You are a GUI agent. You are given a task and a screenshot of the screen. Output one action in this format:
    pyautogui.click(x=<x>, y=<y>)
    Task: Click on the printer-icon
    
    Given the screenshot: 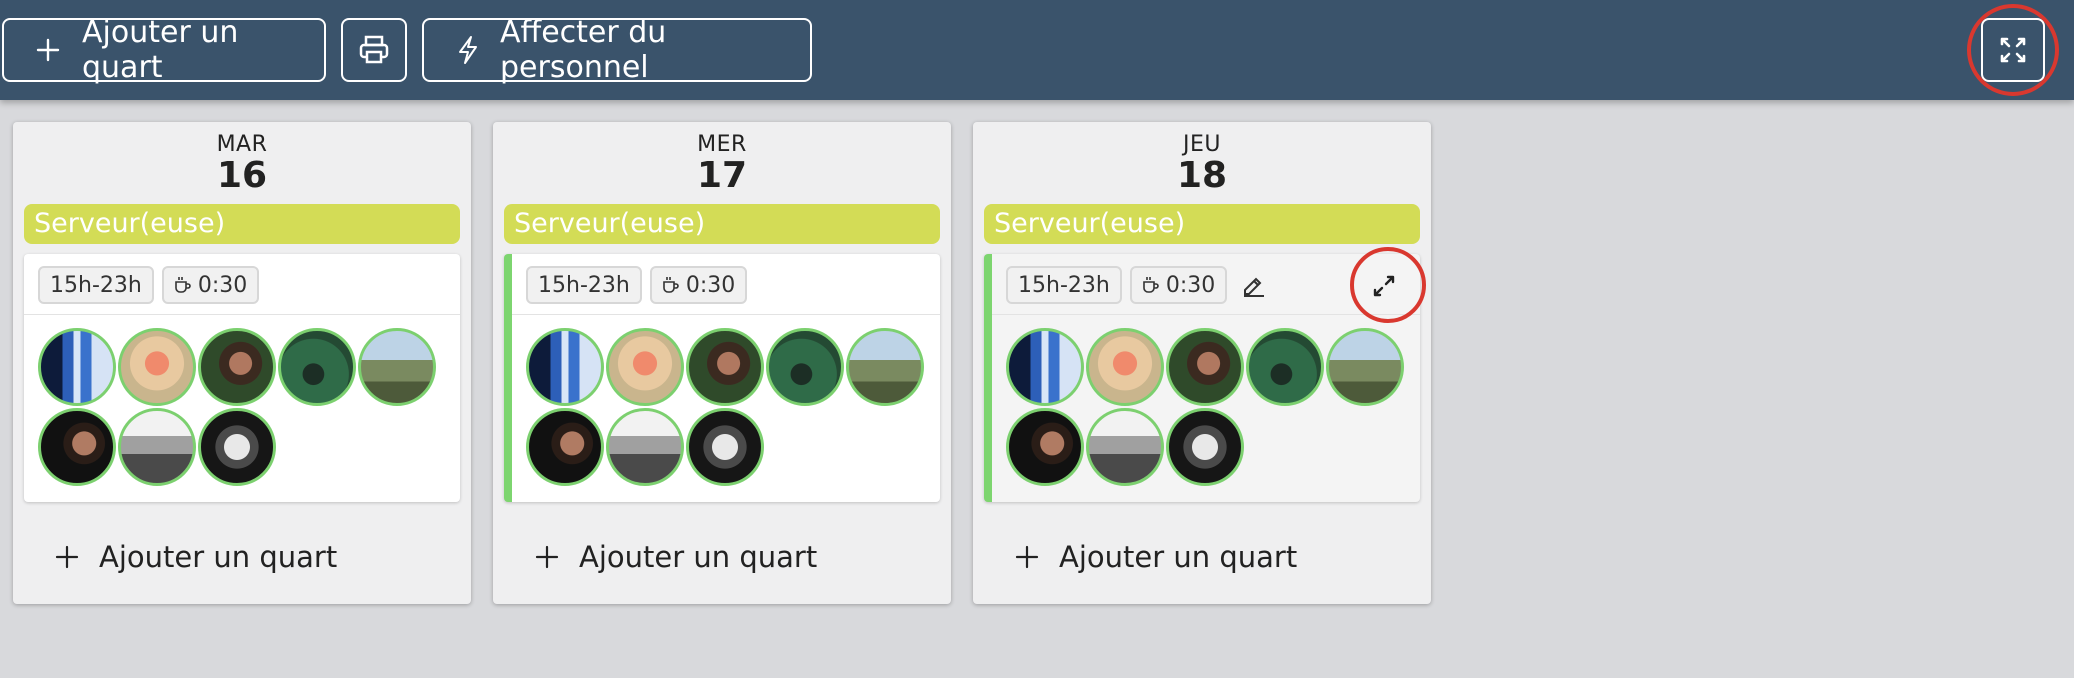 What is the action you would take?
    pyautogui.click(x=374, y=50)
    